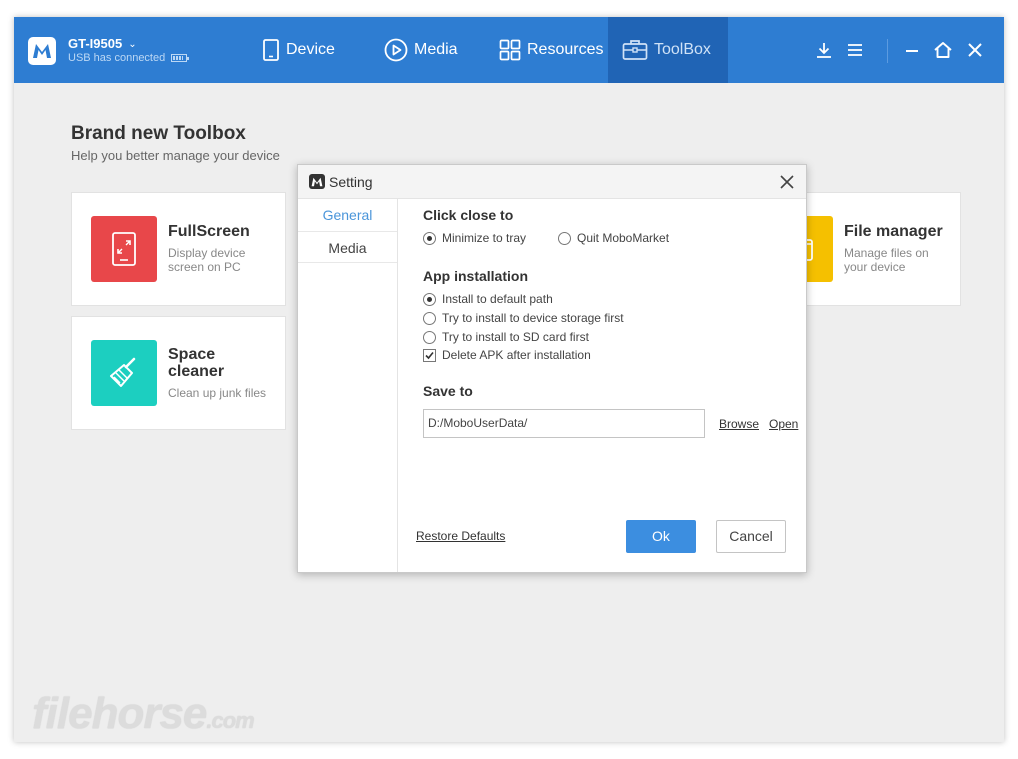 Image resolution: width=1018 pixels, height=759 pixels. What do you see at coordinates (436, 49) in the screenshot?
I see `tab-media-label: Media` at bounding box center [436, 49].